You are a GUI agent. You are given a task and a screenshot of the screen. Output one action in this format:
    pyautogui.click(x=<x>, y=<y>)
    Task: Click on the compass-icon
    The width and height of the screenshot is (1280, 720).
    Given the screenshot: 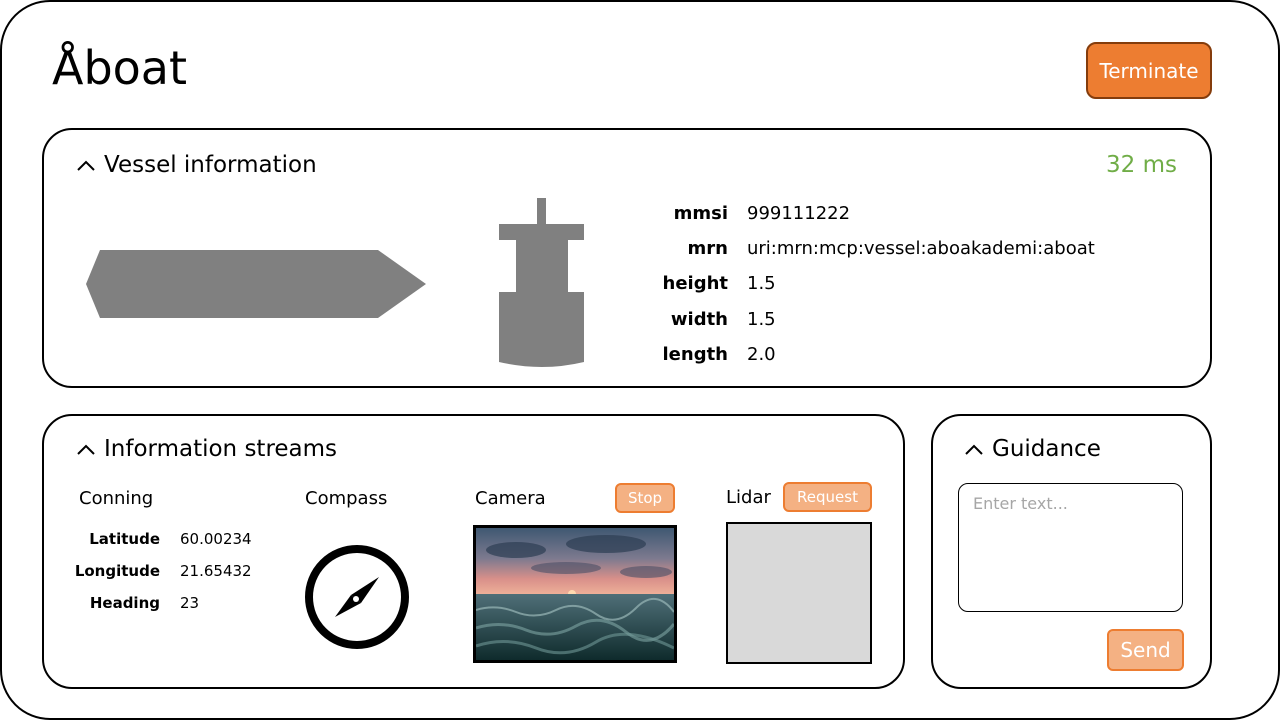 What is the action you would take?
    pyautogui.click(x=357, y=597)
    